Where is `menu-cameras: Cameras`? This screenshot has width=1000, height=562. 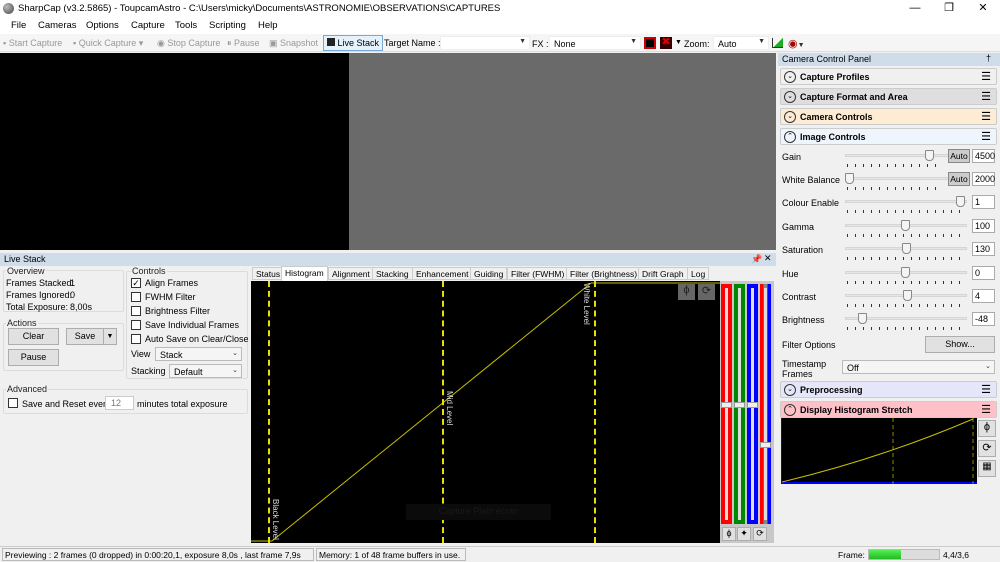 menu-cameras: Cameras is located at coordinates (57, 25).